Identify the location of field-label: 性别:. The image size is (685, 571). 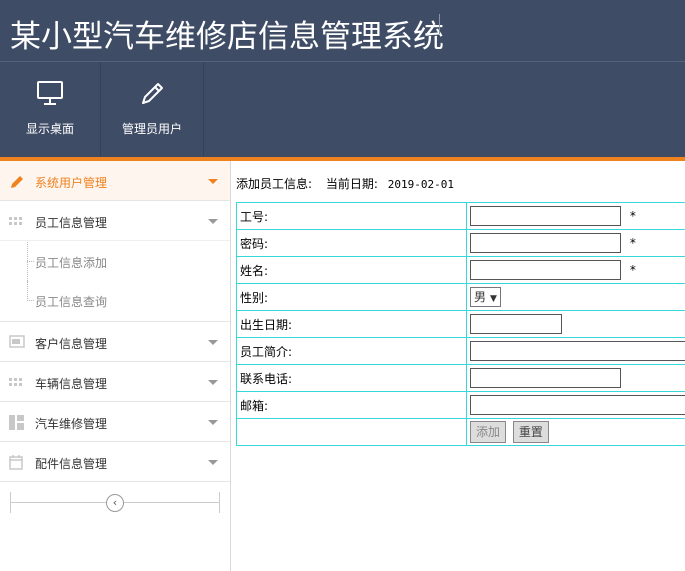
(351, 297).